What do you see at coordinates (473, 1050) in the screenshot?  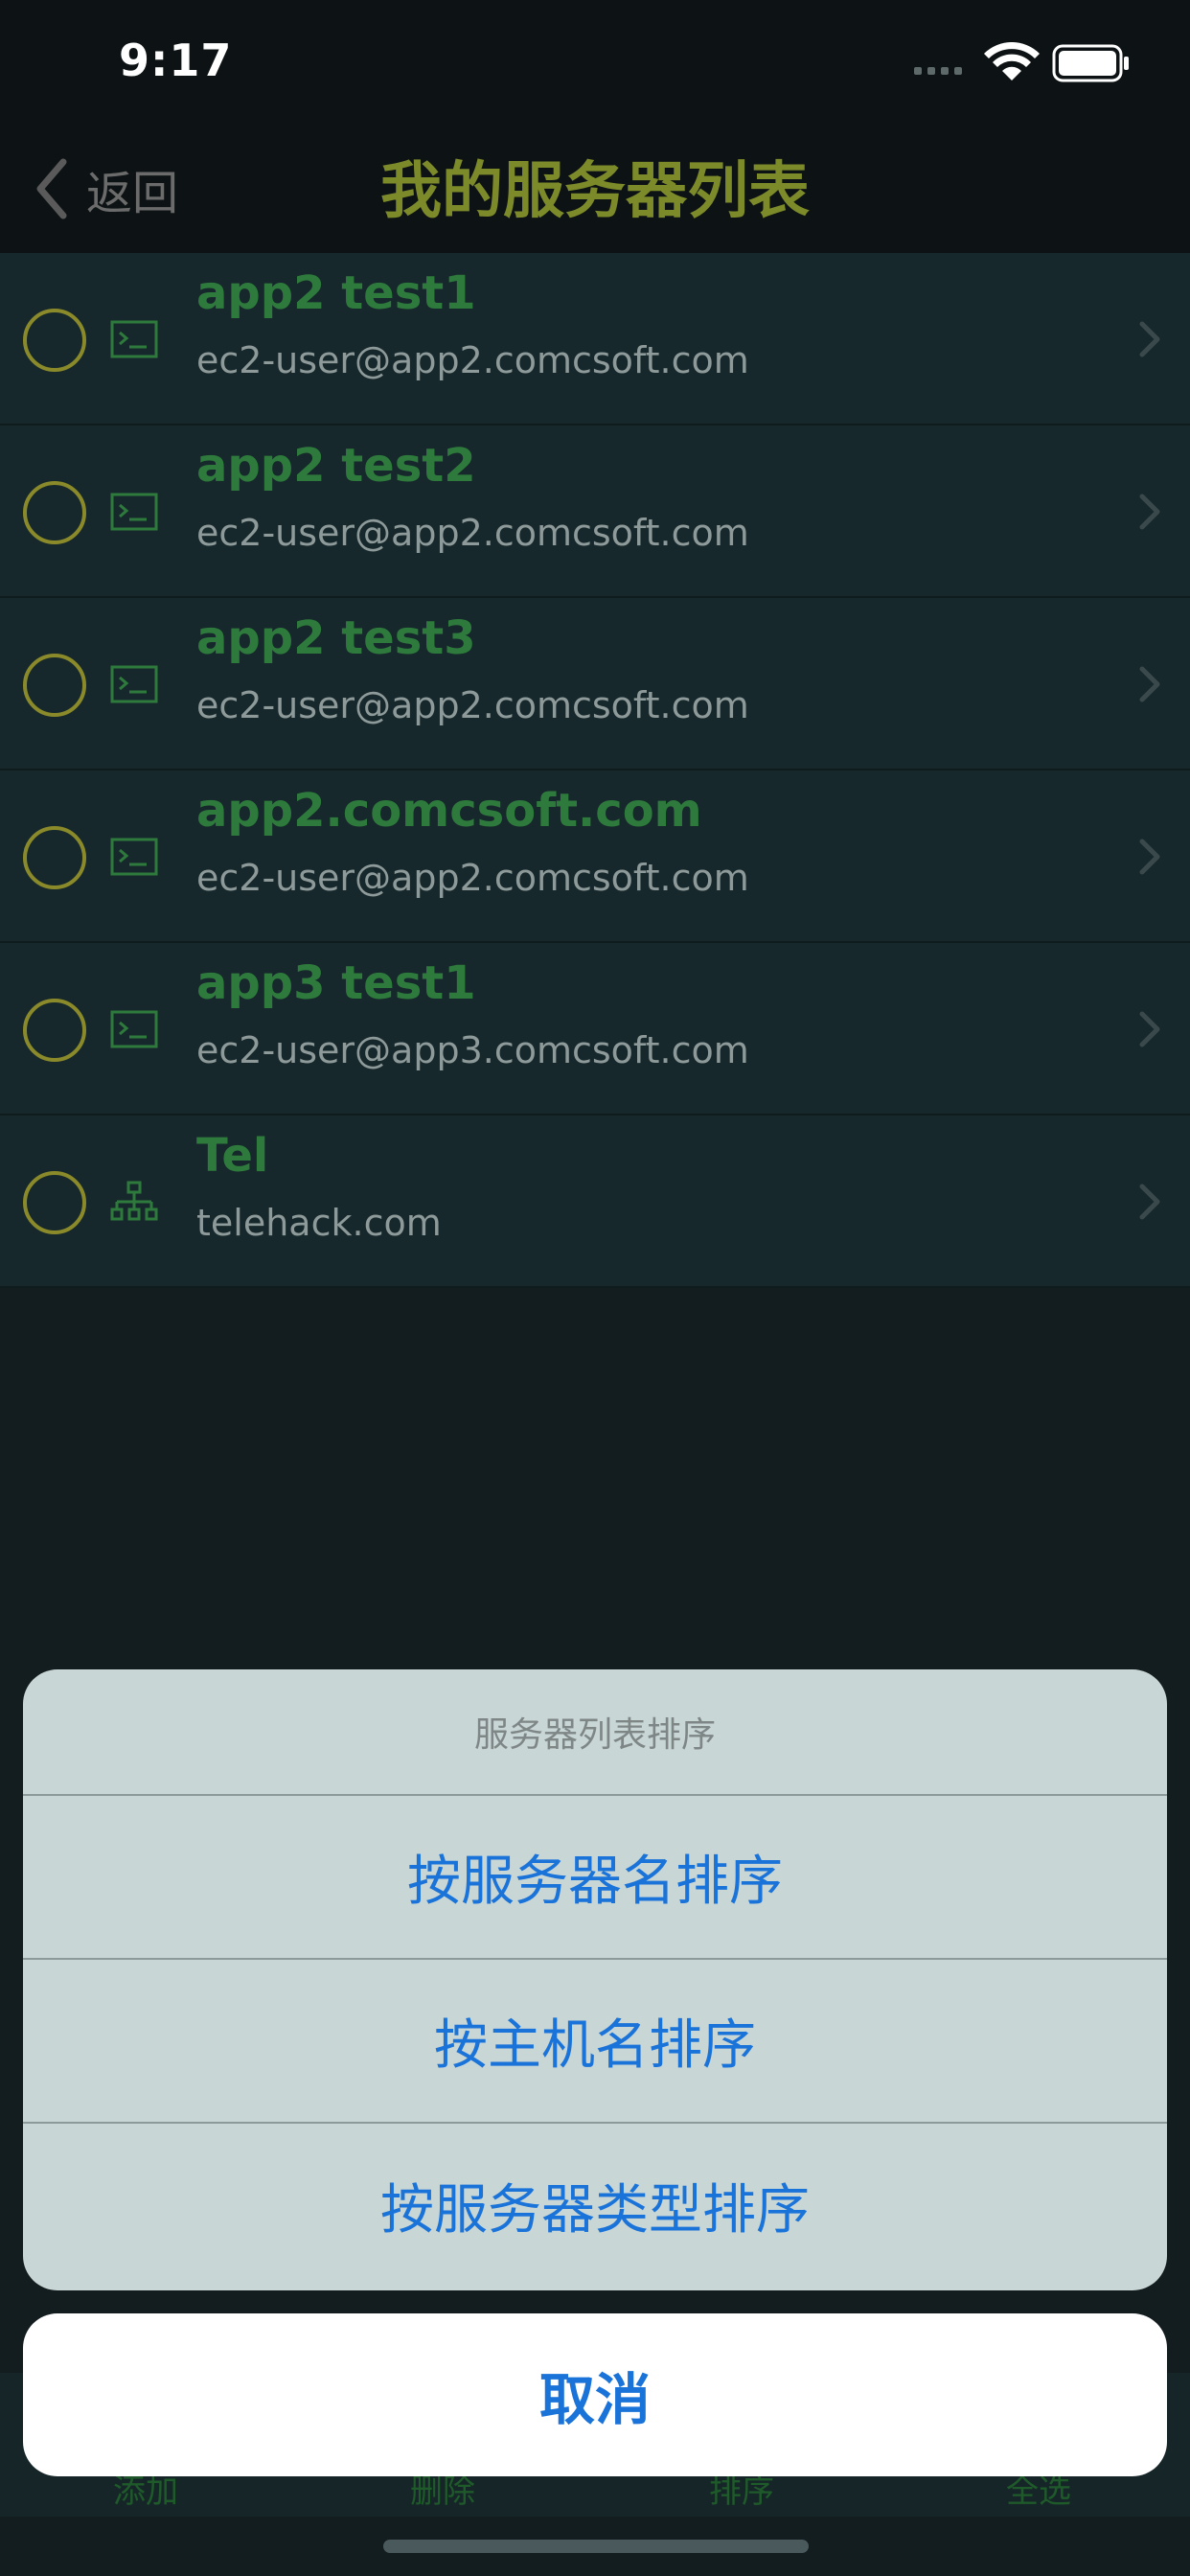 I see `server-host: ec2-user@app3.comcsoft.com` at bounding box center [473, 1050].